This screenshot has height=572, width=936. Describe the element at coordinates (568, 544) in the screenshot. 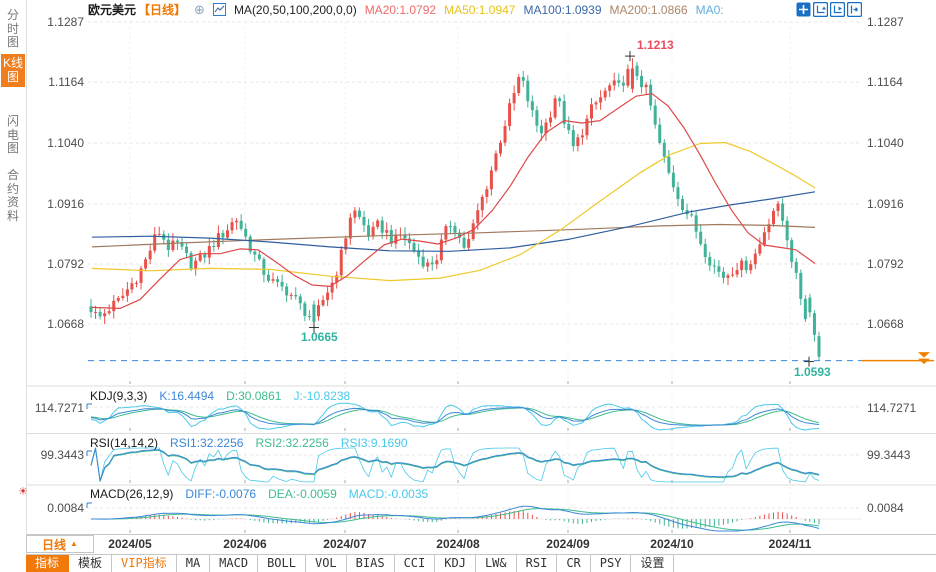

I see `x-axis-date-label: 2024/09` at that location.